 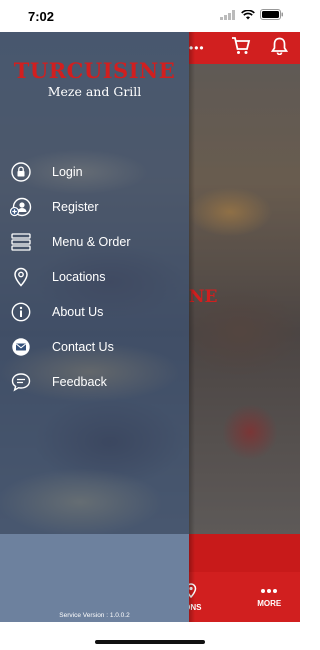 What do you see at coordinates (150, 642) in the screenshot?
I see `home-indicator` at bounding box center [150, 642].